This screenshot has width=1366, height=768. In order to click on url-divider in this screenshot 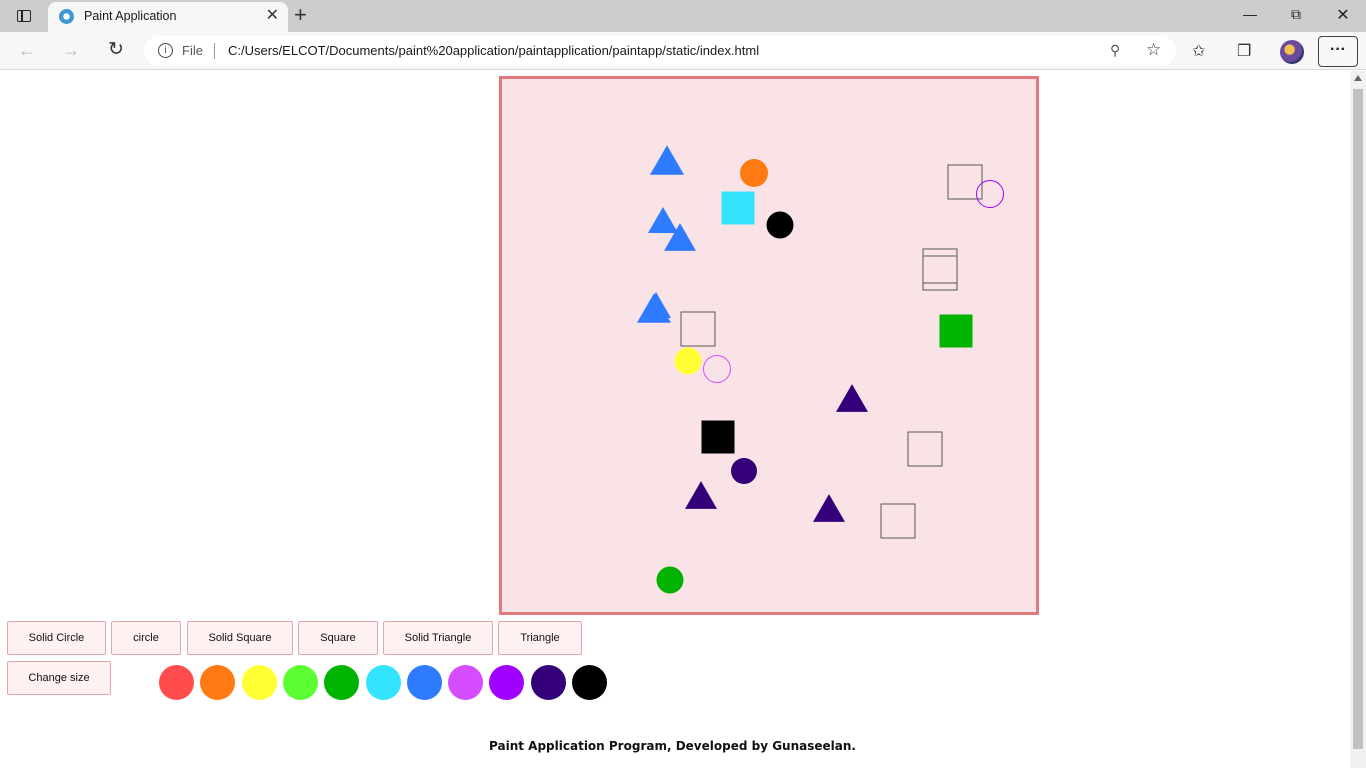, I will do `click(214, 51)`.